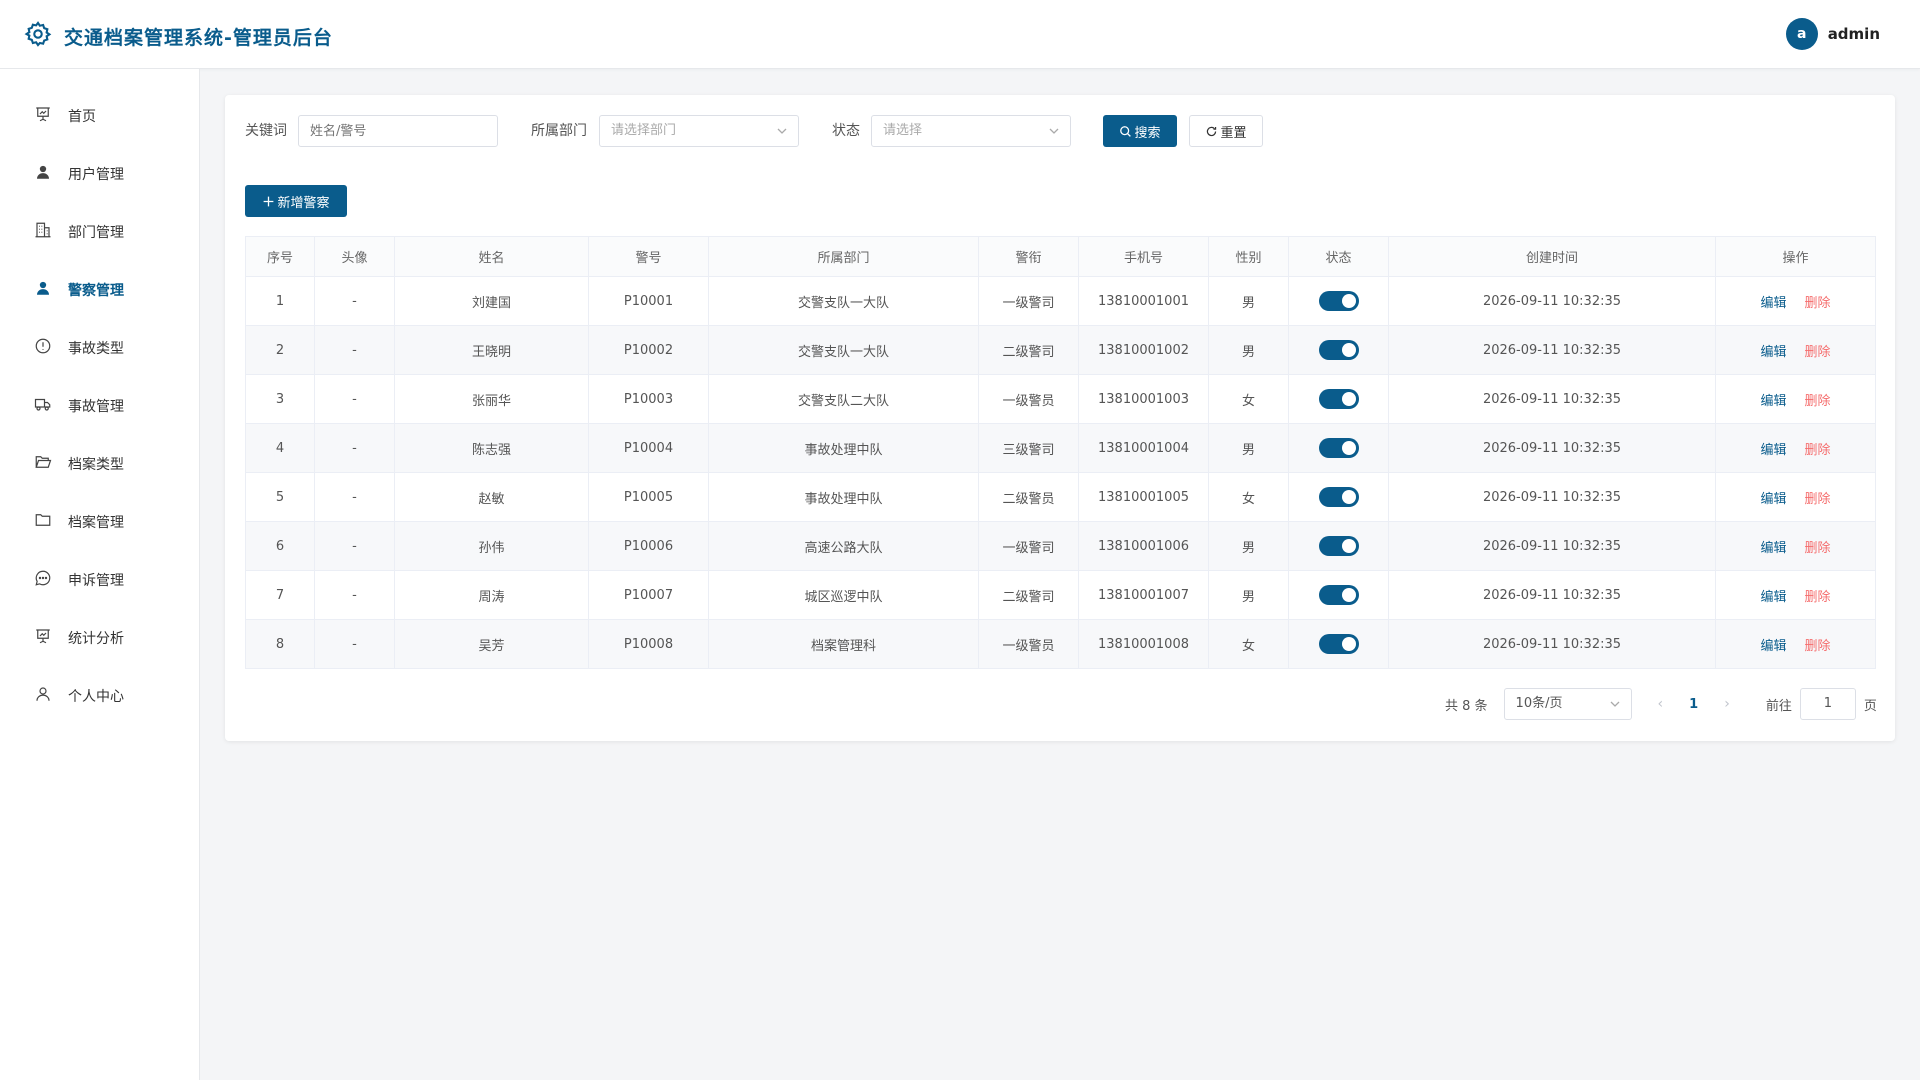  I want to click on sidebar-item-police: 警察管理, so click(99, 290).